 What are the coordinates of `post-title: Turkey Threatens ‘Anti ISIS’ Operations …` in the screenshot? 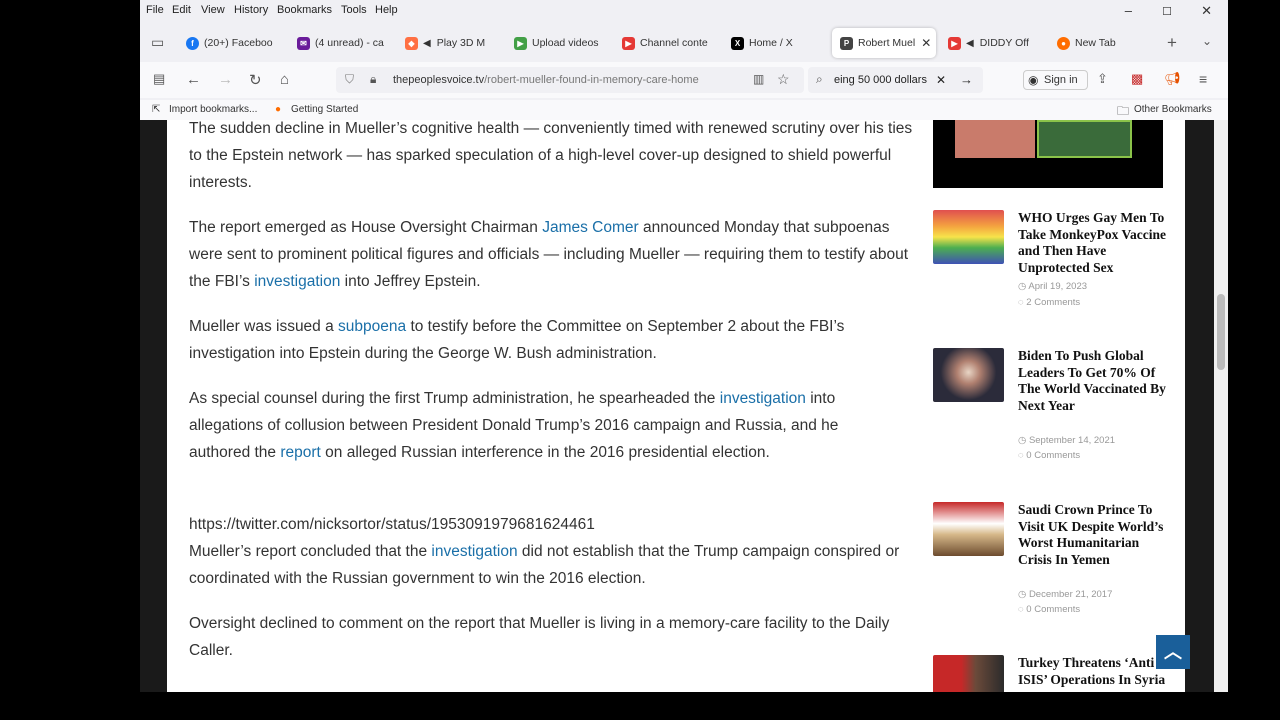 It's located at (1092, 671).